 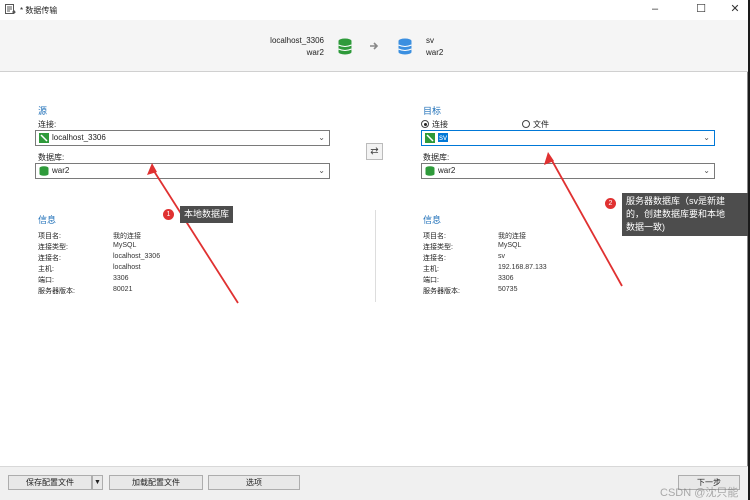 What do you see at coordinates (43, 111) in the screenshot?
I see `source-section-title: 源` at bounding box center [43, 111].